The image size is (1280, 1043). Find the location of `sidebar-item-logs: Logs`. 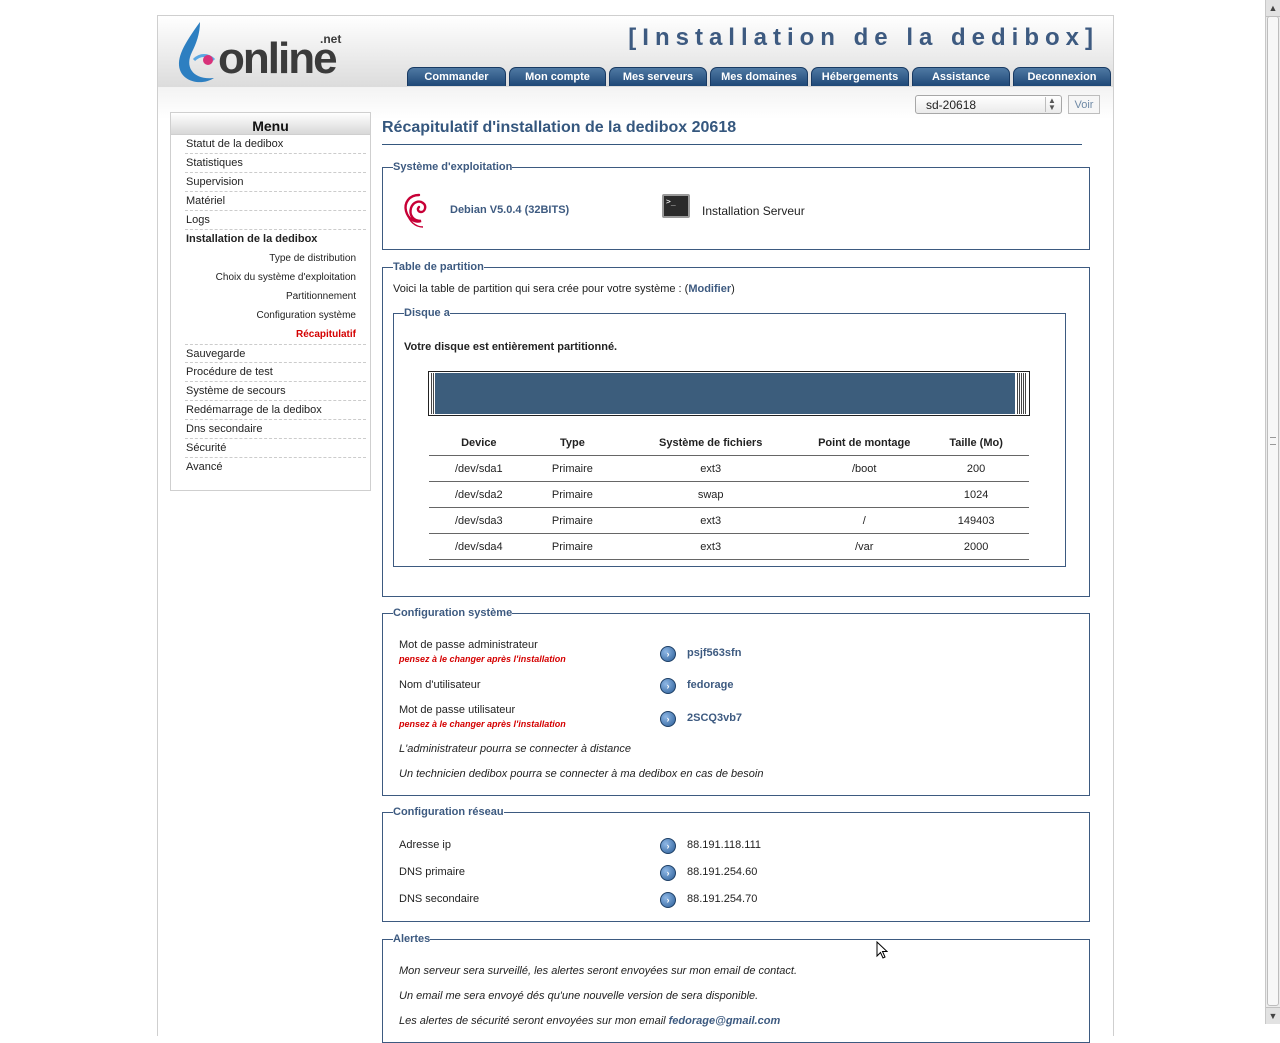

sidebar-item-logs: Logs is located at coordinates (275, 220).